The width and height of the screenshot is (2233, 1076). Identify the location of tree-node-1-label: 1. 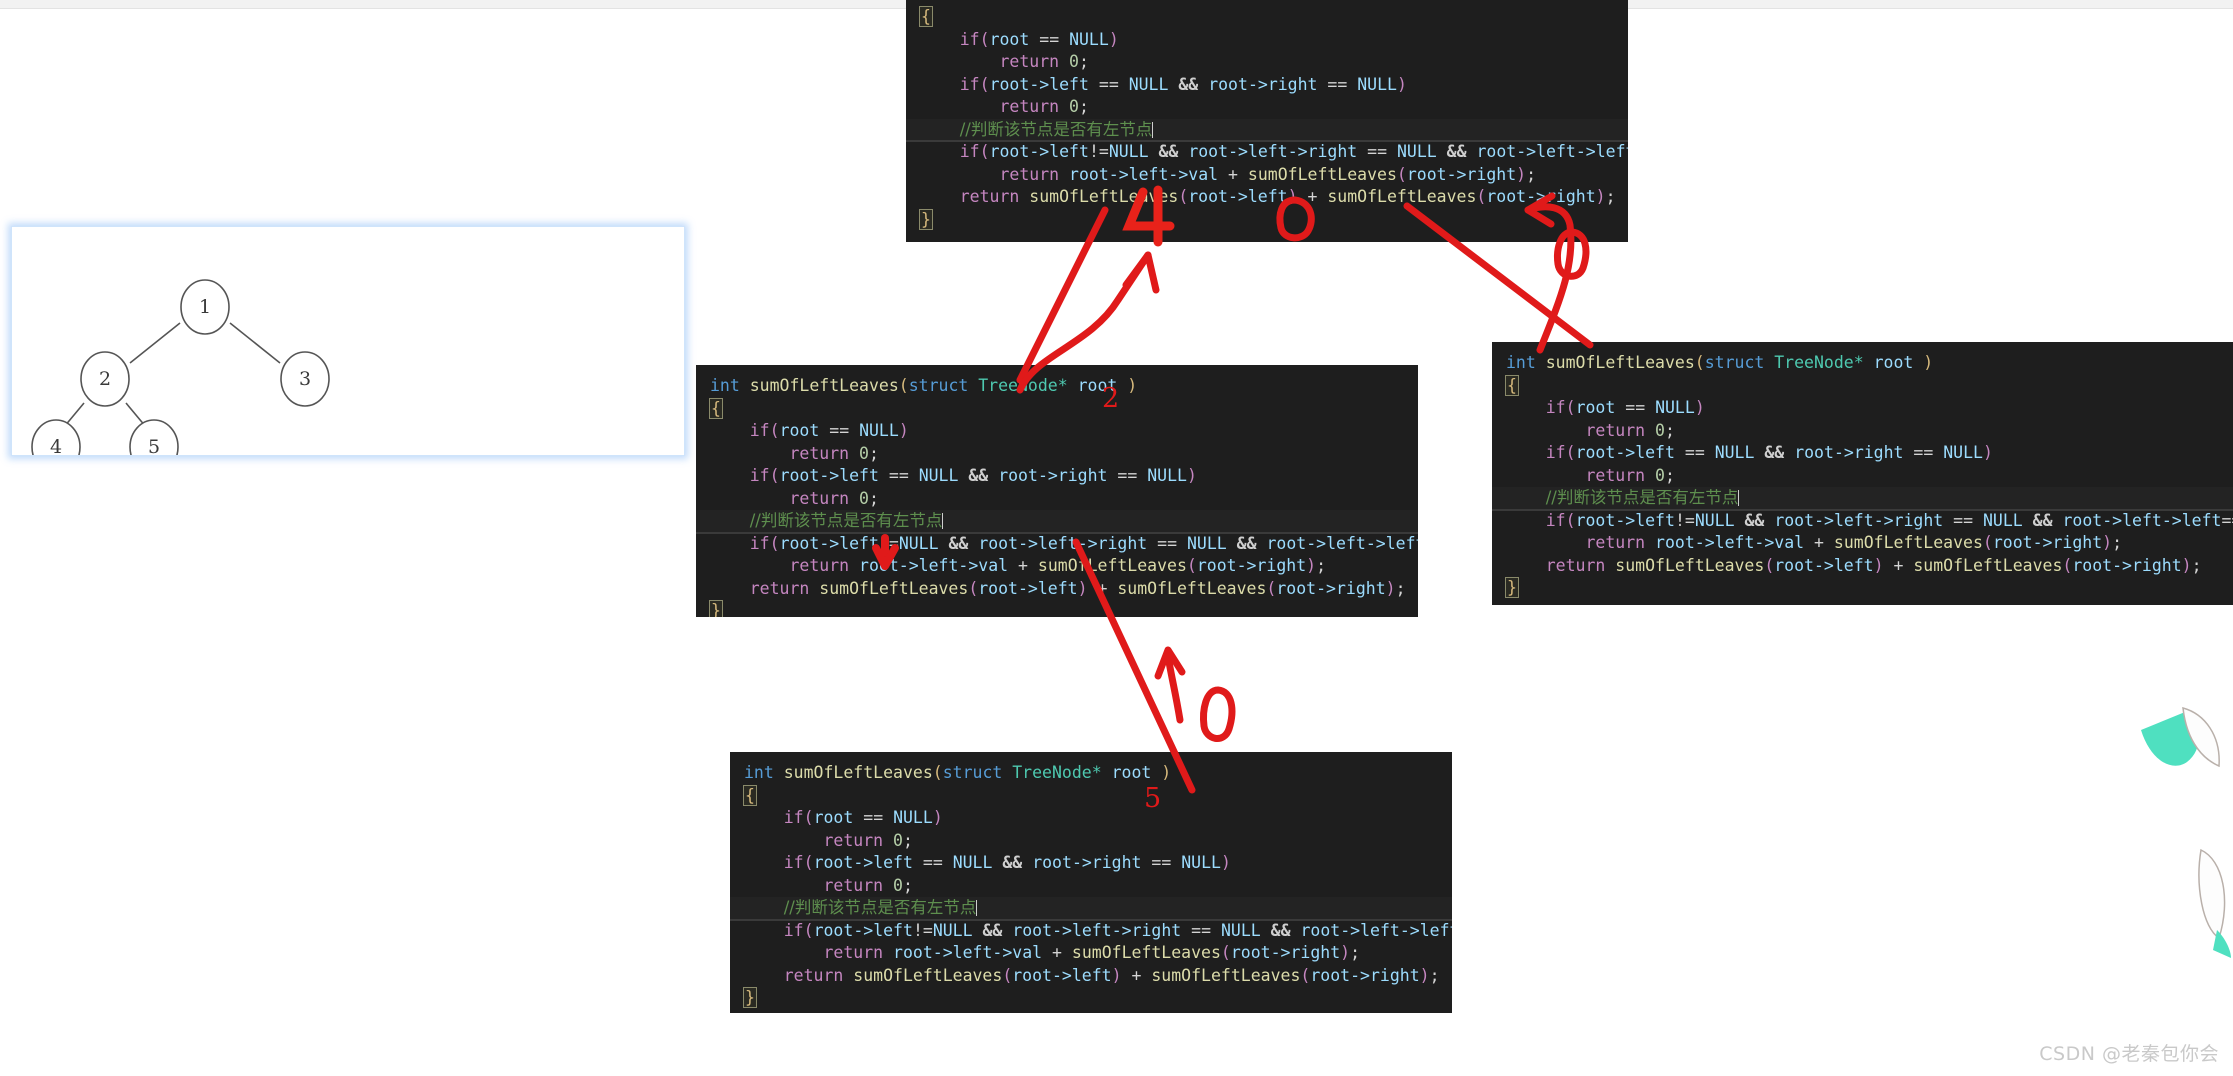
(205, 307).